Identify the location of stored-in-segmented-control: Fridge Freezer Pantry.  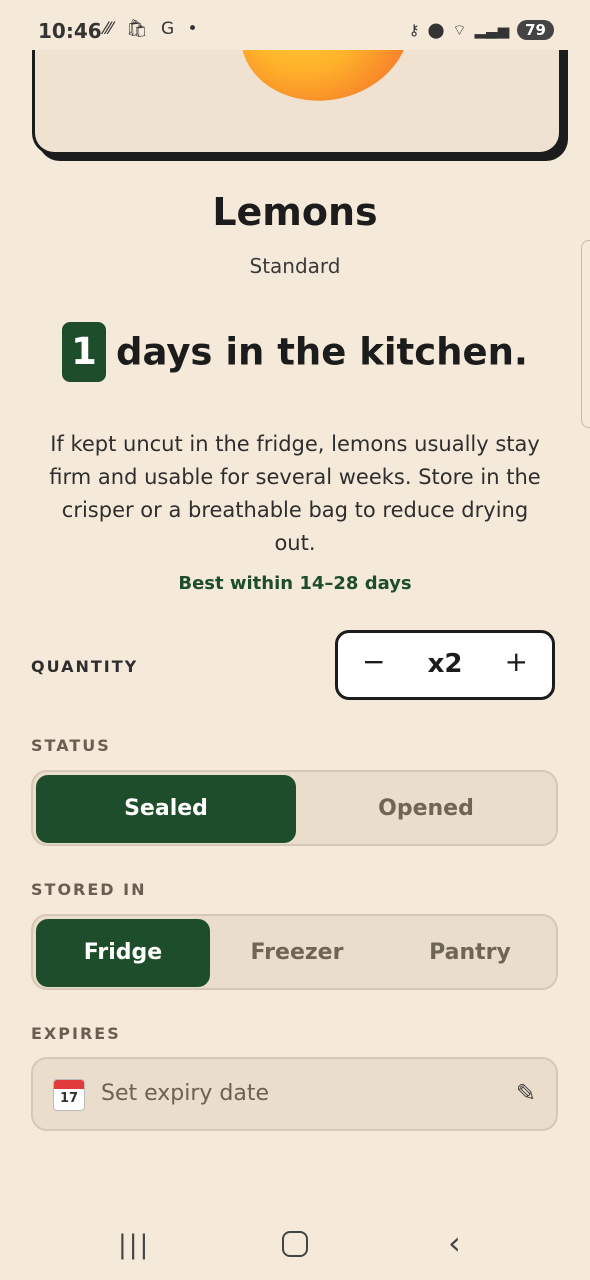
(294, 952).